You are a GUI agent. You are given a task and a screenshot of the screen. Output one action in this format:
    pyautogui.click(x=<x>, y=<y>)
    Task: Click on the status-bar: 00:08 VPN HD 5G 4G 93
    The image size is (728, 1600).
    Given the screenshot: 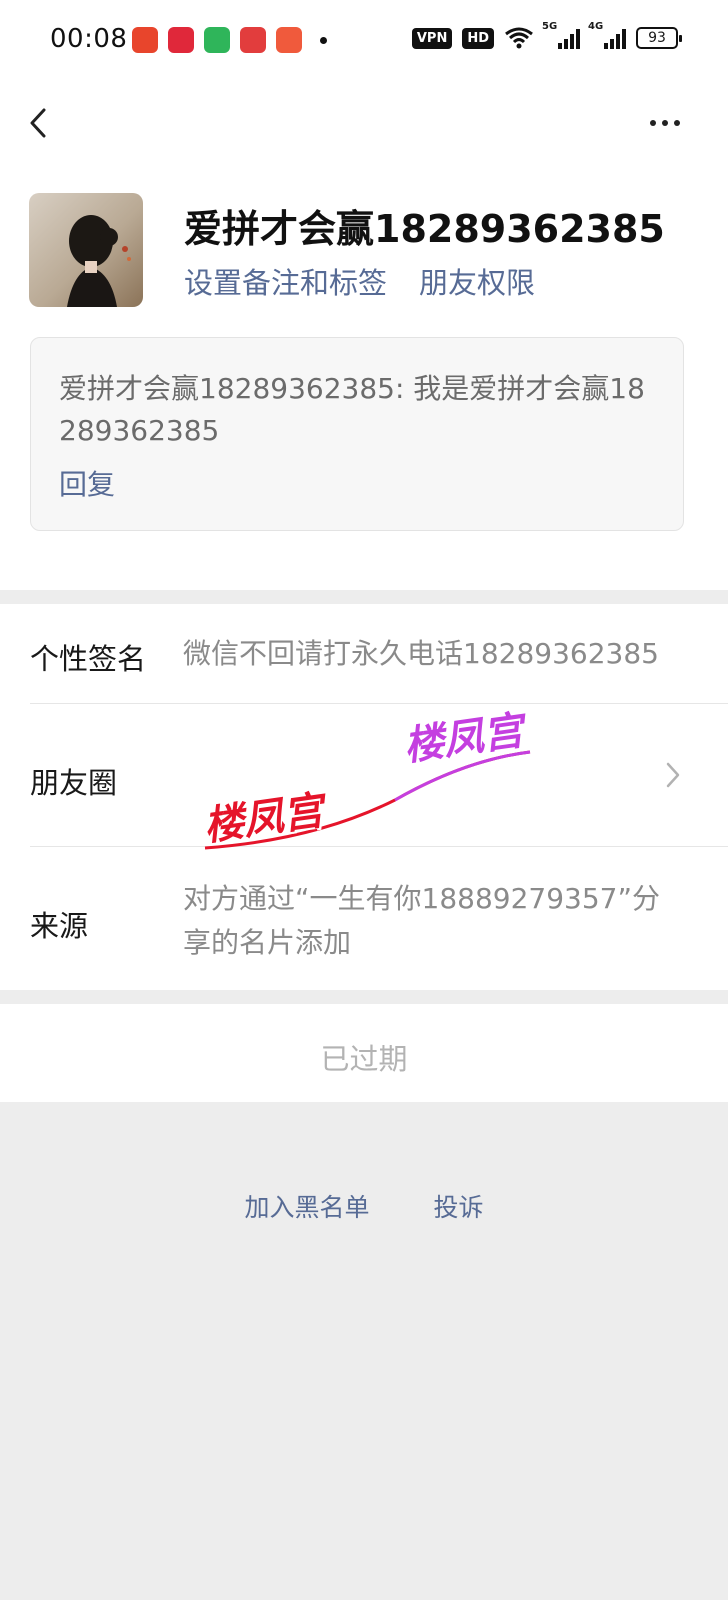 What is the action you would take?
    pyautogui.click(x=364, y=42)
    